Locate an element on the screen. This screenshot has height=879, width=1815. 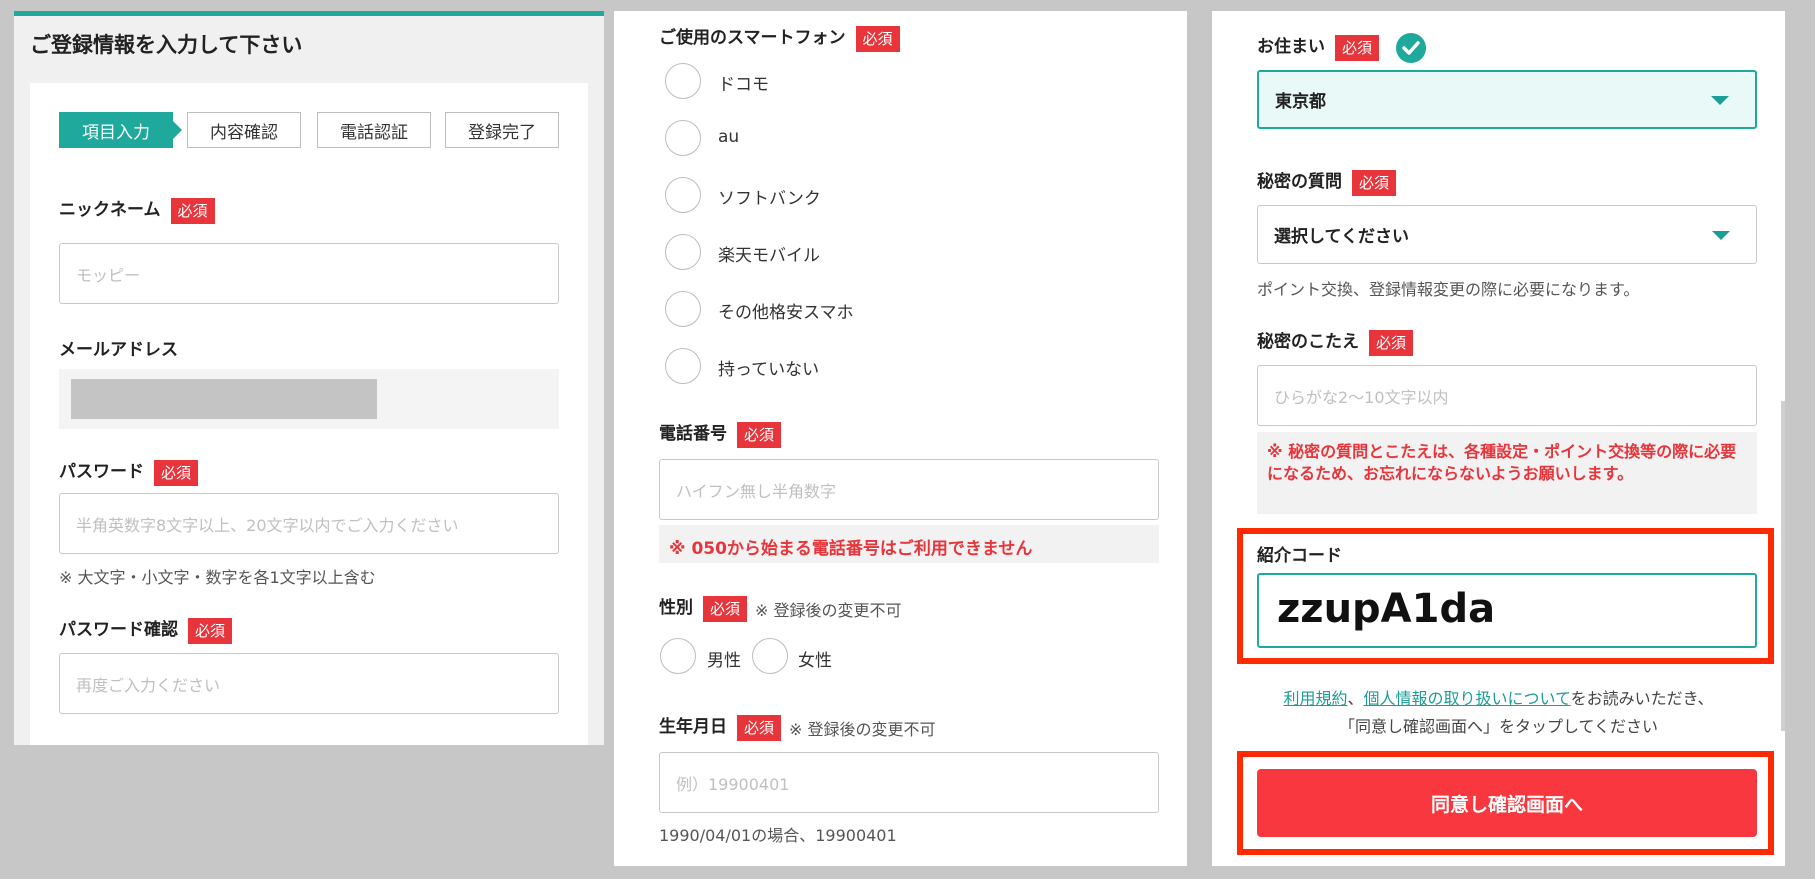
gender-note: ※ 登録後の変更不可 is located at coordinates (828, 610).